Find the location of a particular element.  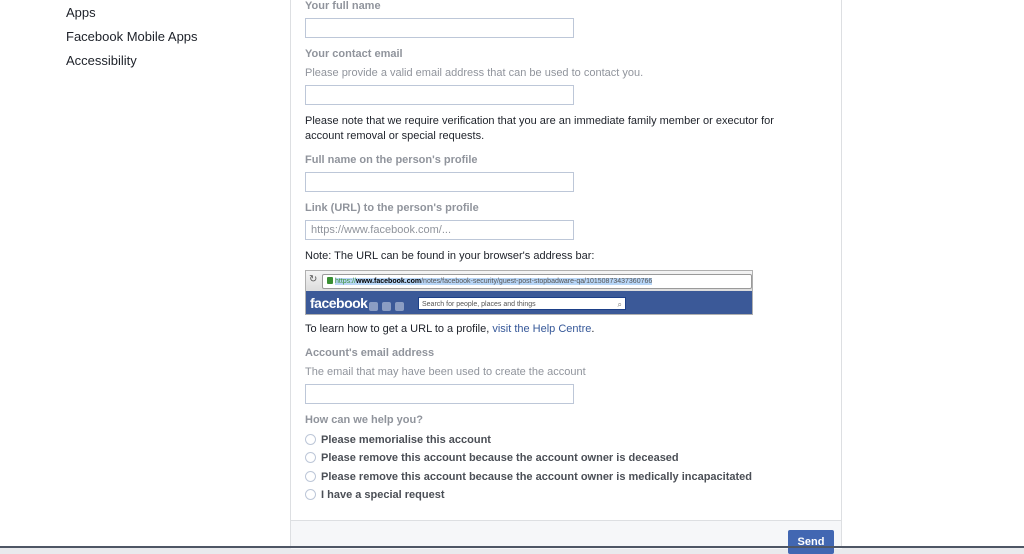

form-footer: Send is located at coordinates (566, 537).